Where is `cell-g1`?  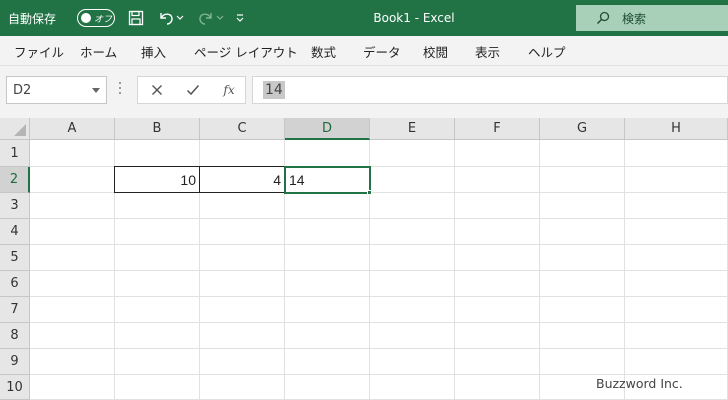
cell-g1 is located at coordinates (582, 153).